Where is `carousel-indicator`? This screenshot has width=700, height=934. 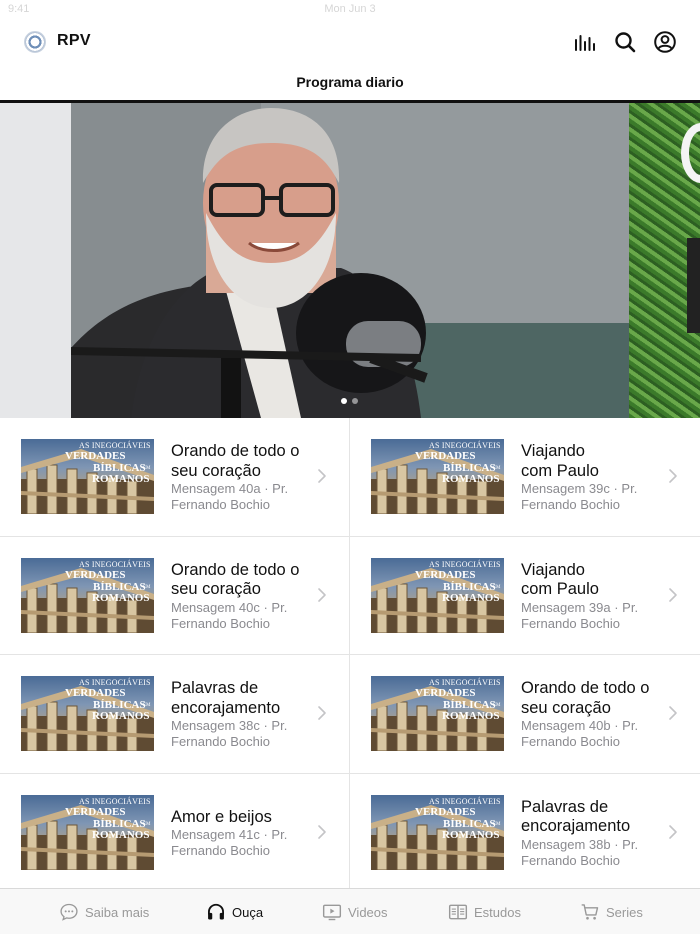 carousel-indicator is located at coordinates (349, 401).